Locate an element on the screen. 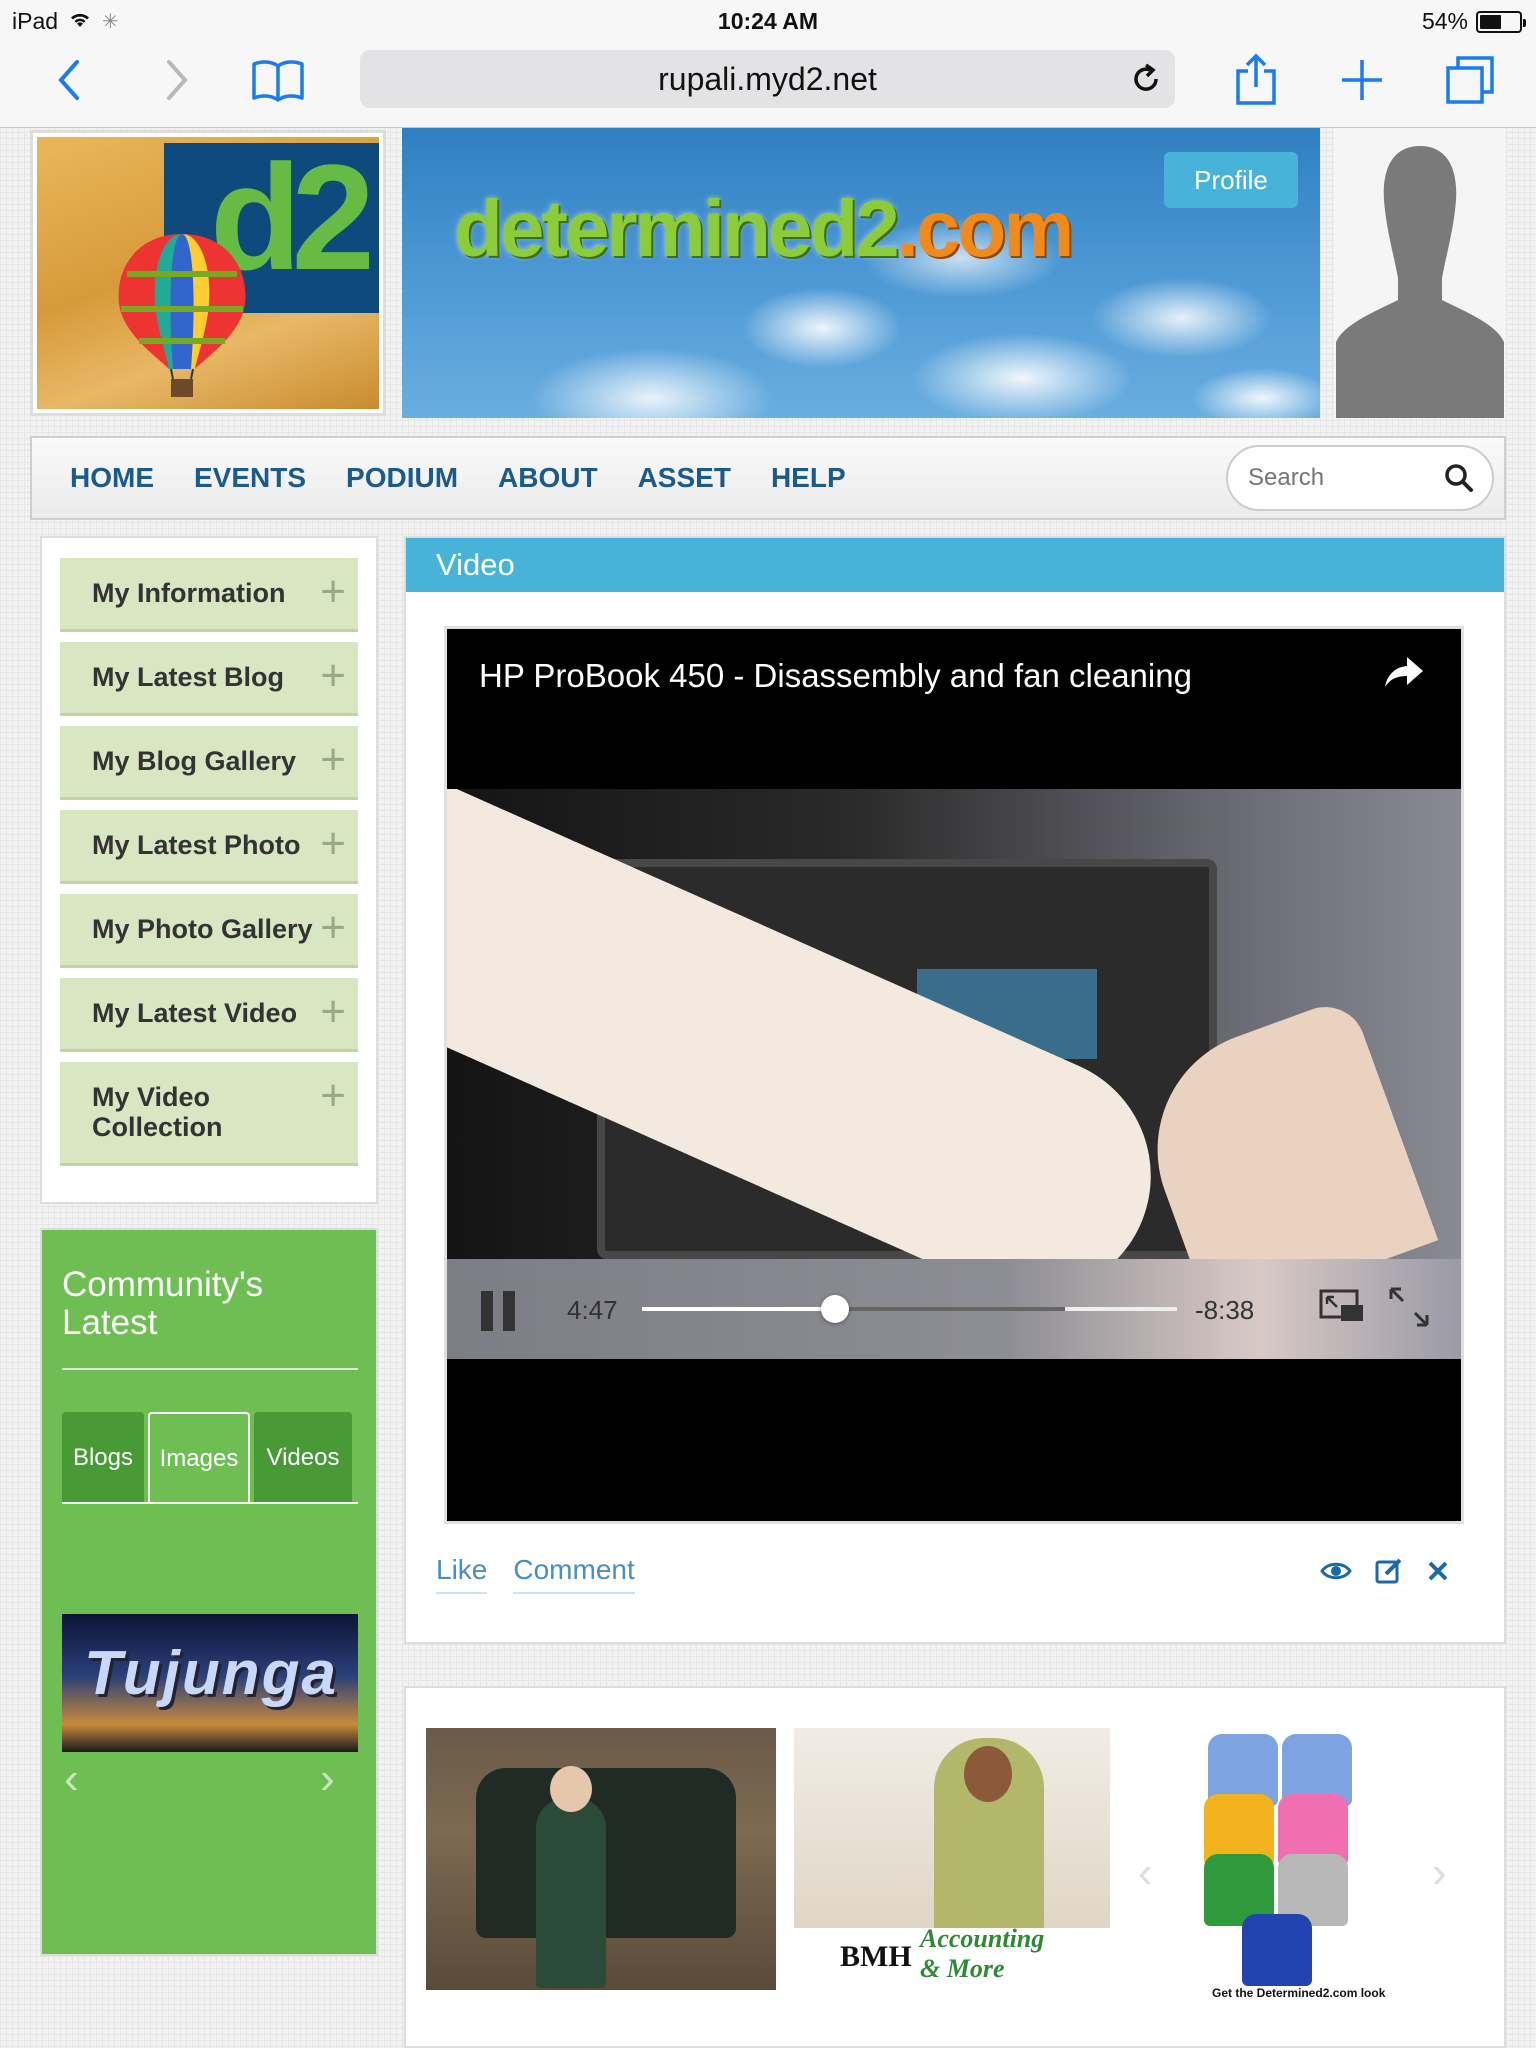 The height and width of the screenshot is (2048, 1536). like-link: Like is located at coordinates (462, 1574).